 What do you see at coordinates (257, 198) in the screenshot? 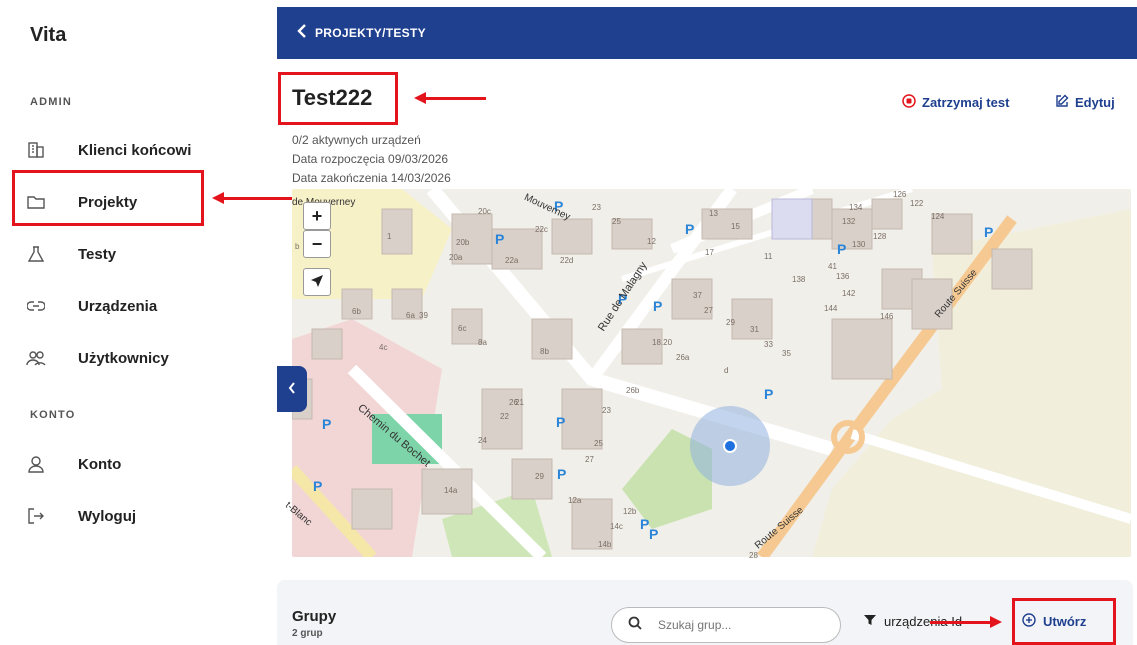
I see `annotation-arrow-projekty` at bounding box center [257, 198].